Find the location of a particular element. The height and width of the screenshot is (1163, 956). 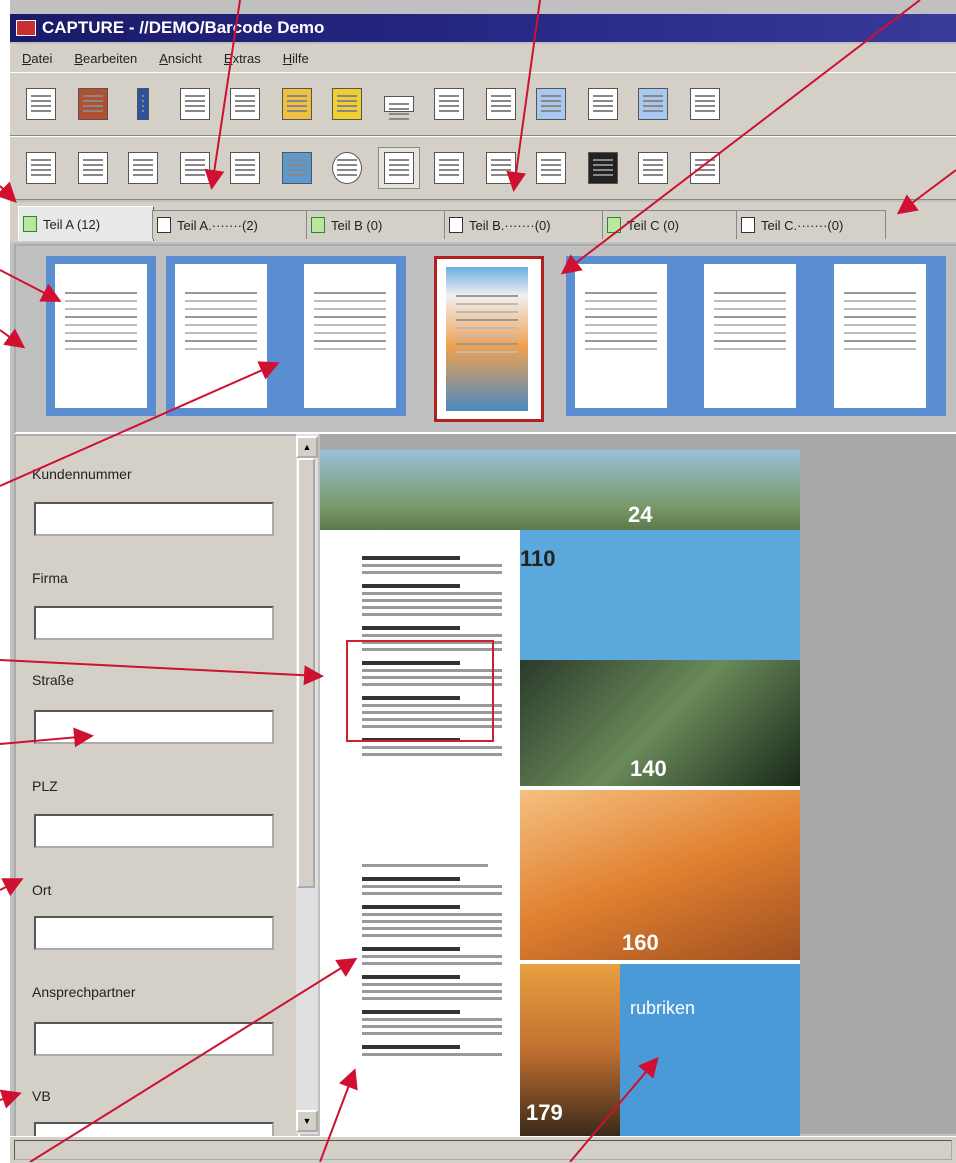

zoom-out-icon is located at coordinates (93, 168).